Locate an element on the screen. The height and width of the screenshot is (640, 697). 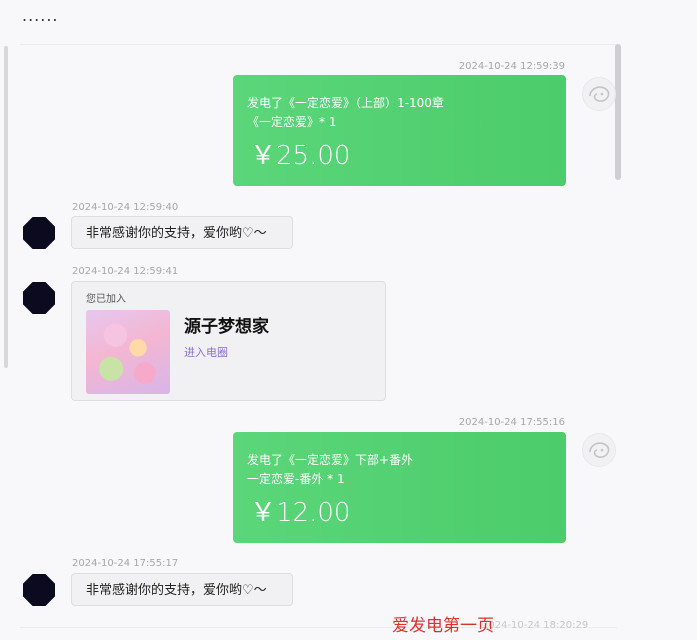
donation-item: 一定恋爱-番外 * 1 is located at coordinates (296, 479).